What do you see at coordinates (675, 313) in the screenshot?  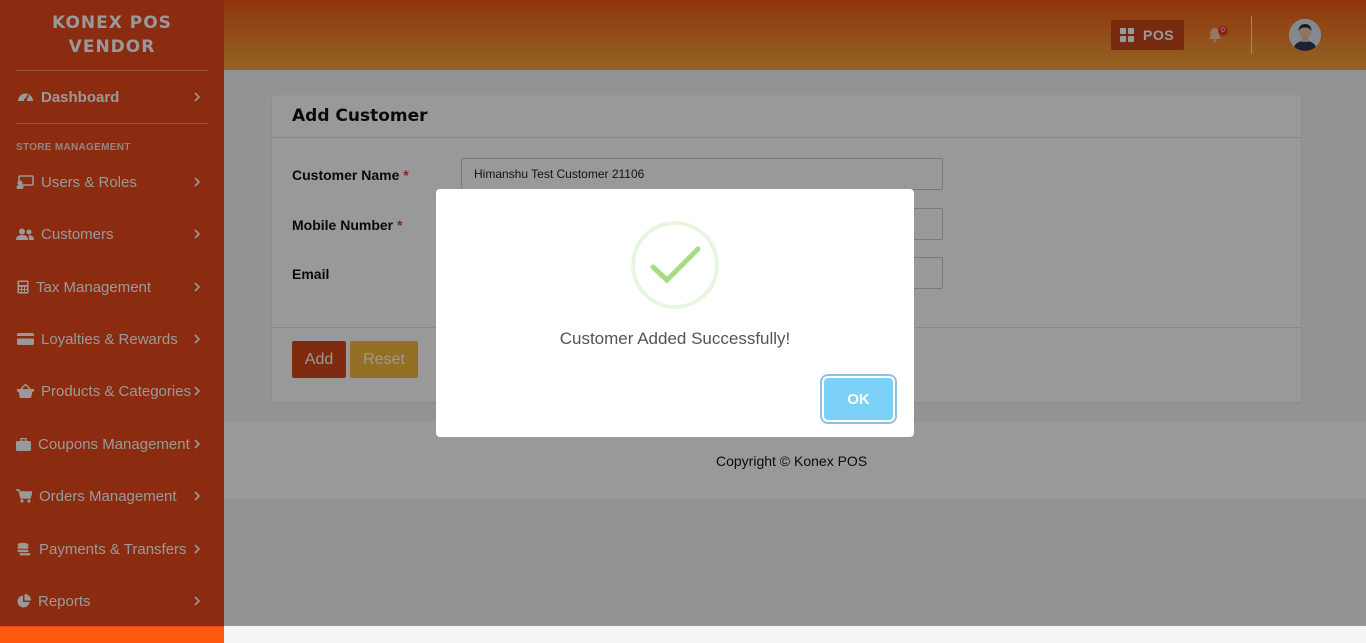 I see `success-dialog: Customer Added Successfully! OK` at bounding box center [675, 313].